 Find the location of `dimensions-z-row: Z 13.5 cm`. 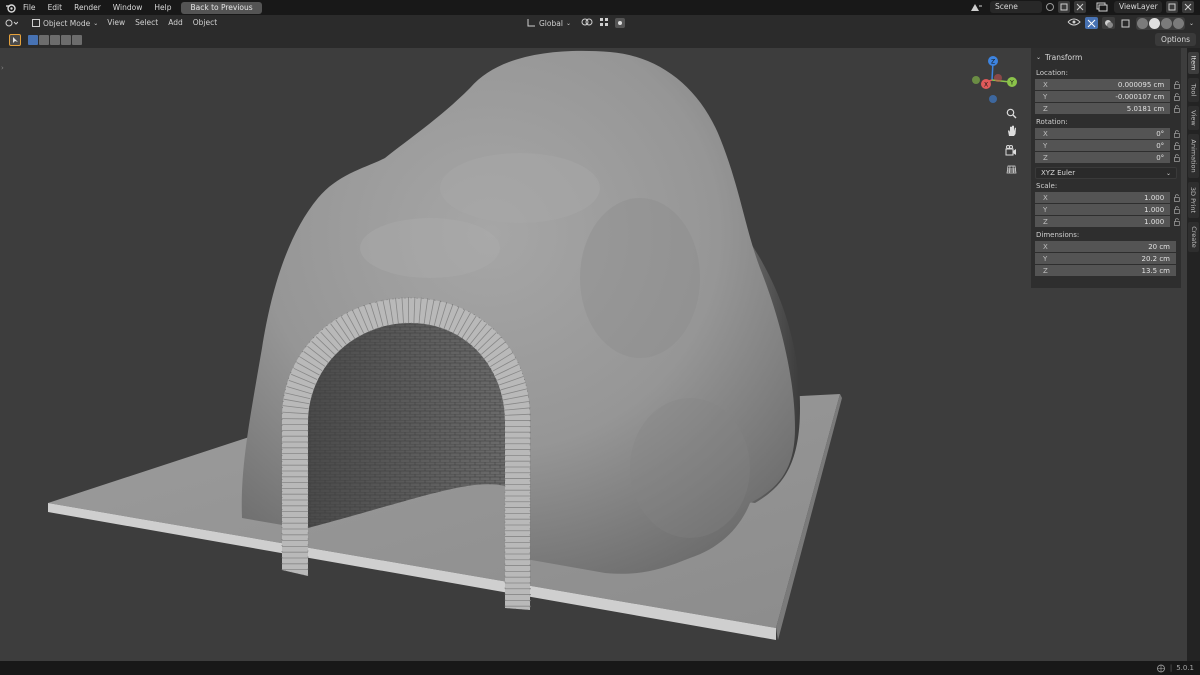

dimensions-z-row: Z 13.5 cm is located at coordinates (1108, 271).